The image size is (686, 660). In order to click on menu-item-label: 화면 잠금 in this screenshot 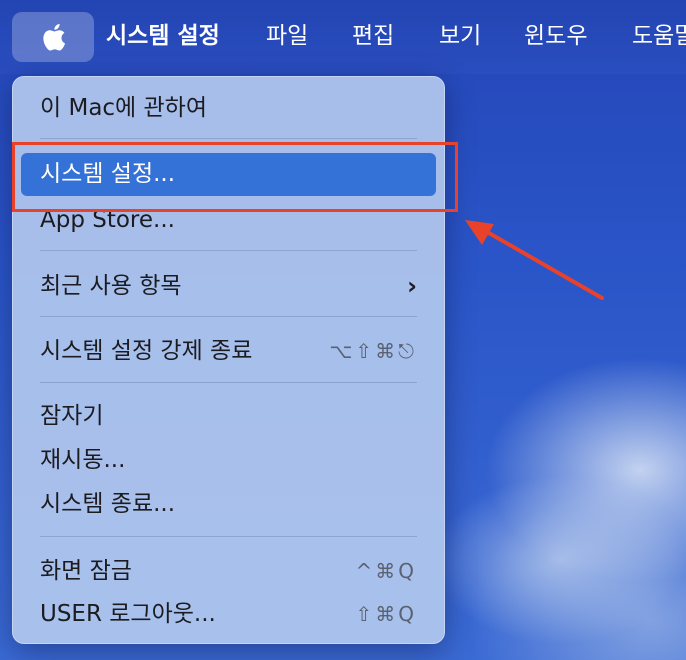, I will do `click(86, 571)`.